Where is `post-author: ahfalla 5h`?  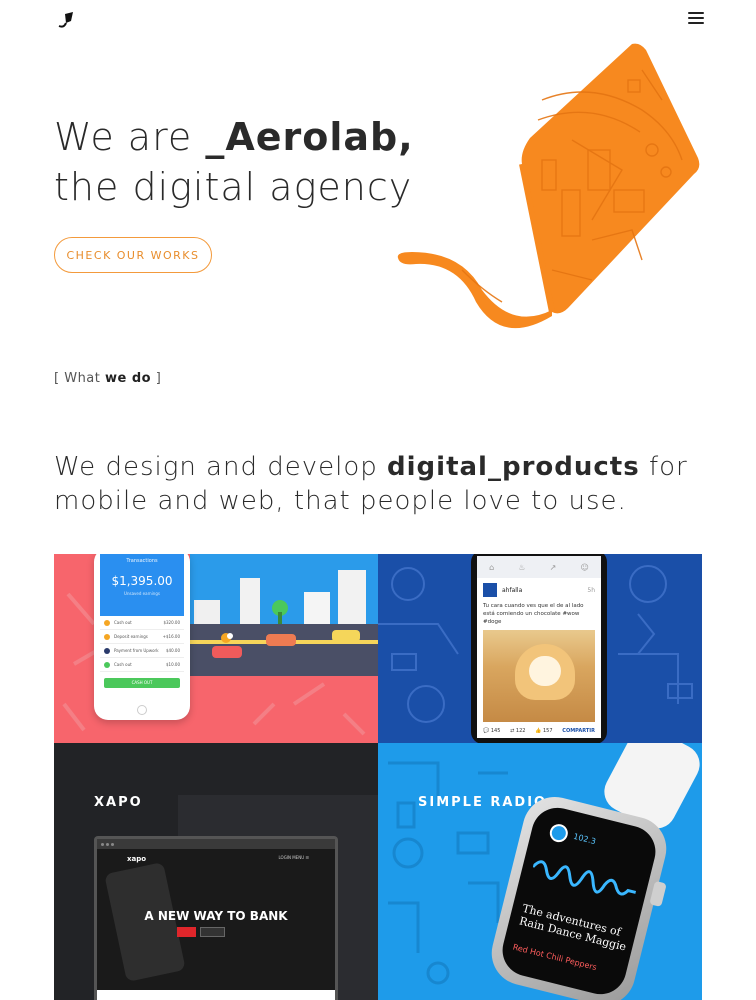
post-author: ahfalla 5h is located at coordinates (539, 590).